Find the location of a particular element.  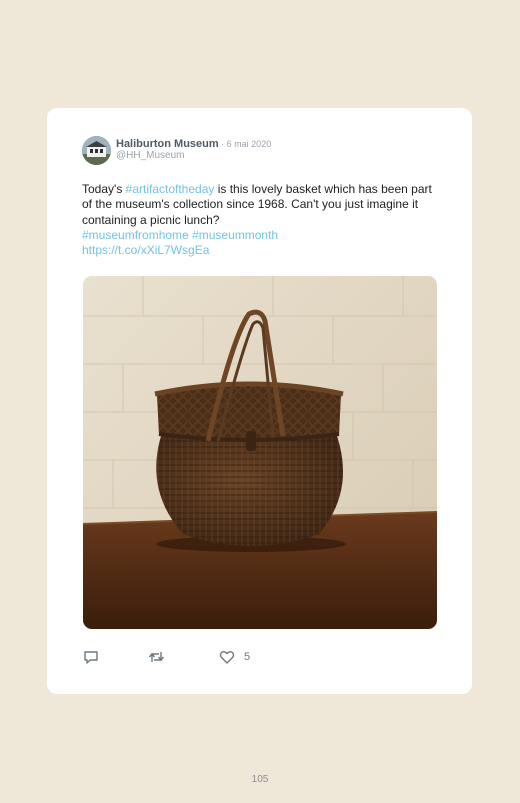

retweet-arrows-icon is located at coordinates (156, 657).